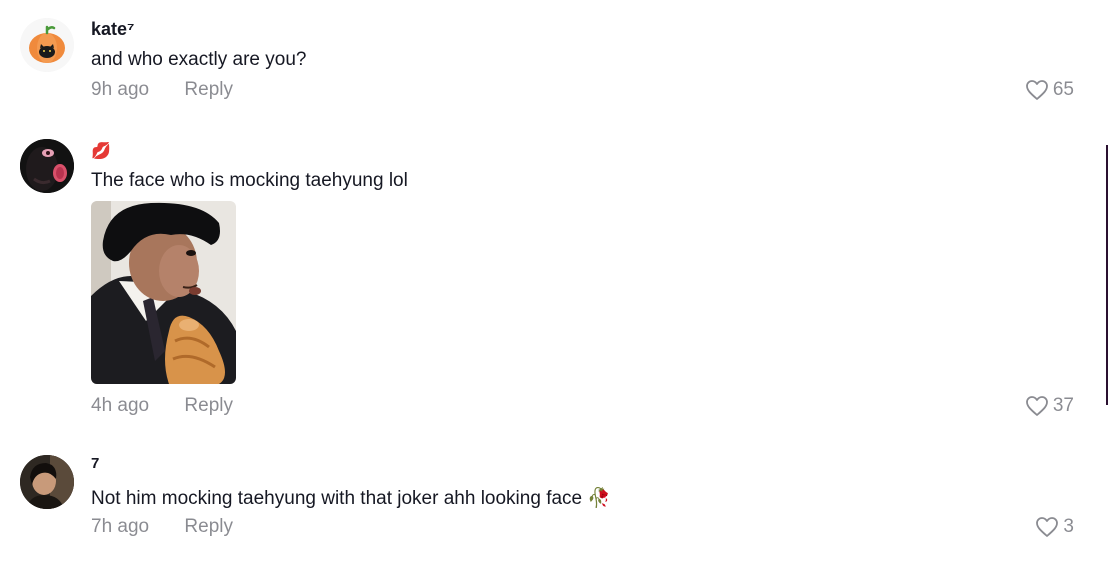 The height and width of the screenshot is (565, 1108). Describe the element at coordinates (1049, 90) in the screenshot. I see `like-button: 65` at that location.